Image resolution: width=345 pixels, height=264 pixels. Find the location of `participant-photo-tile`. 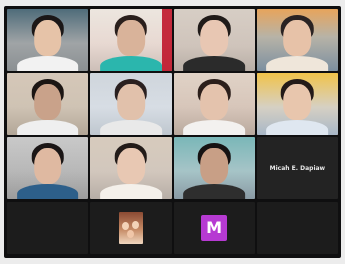

participant-photo-tile is located at coordinates (131, 228).